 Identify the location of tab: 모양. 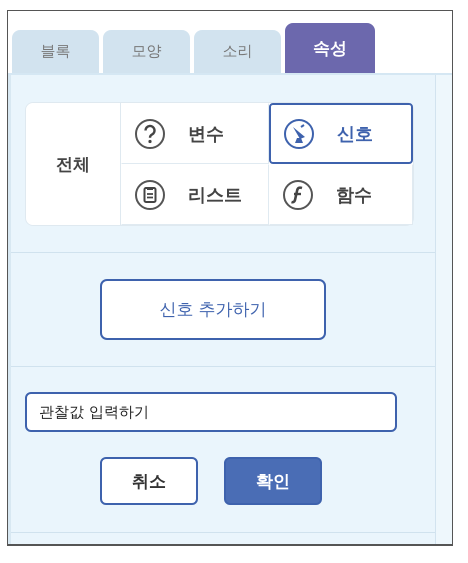
(146, 51).